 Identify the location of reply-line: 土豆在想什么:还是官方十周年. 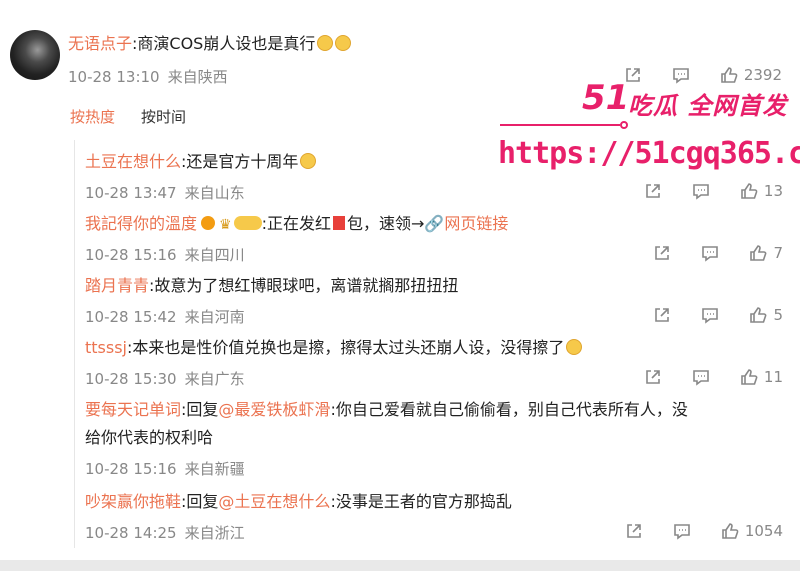
(201, 160).